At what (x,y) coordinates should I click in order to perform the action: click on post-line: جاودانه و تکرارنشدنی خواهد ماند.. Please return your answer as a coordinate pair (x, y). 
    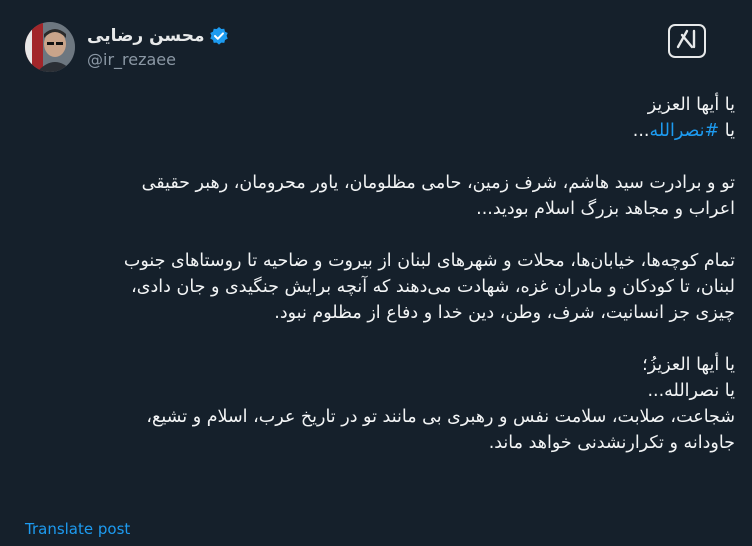
    Looking at the image, I should click on (611, 443).